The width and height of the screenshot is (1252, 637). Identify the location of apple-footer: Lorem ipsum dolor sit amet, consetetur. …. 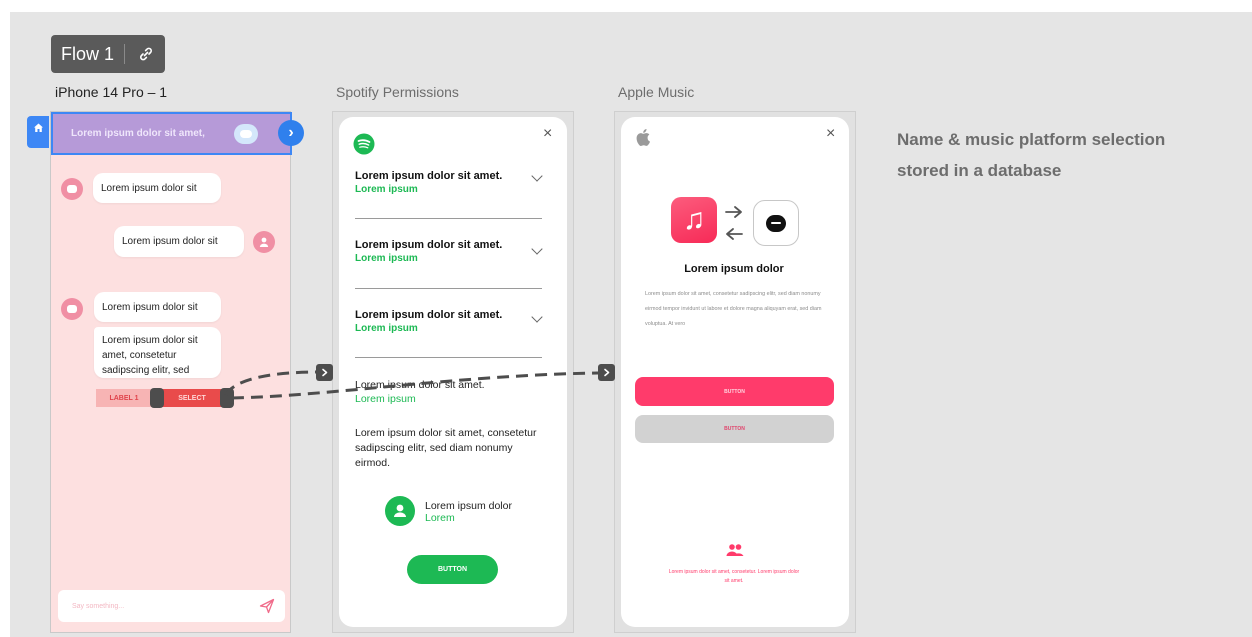
(734, 576).